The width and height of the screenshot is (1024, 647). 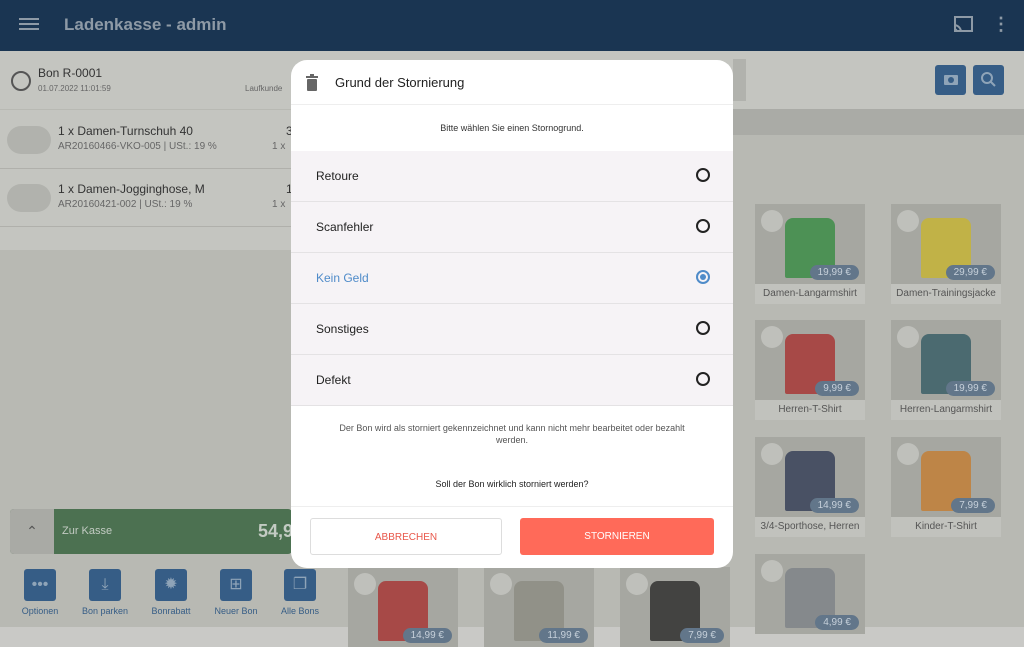 What do you see at coordinates (236, 585) in the screenshot?
I see `add-bon-icon: ⊞` at bounding box center [236, 585].